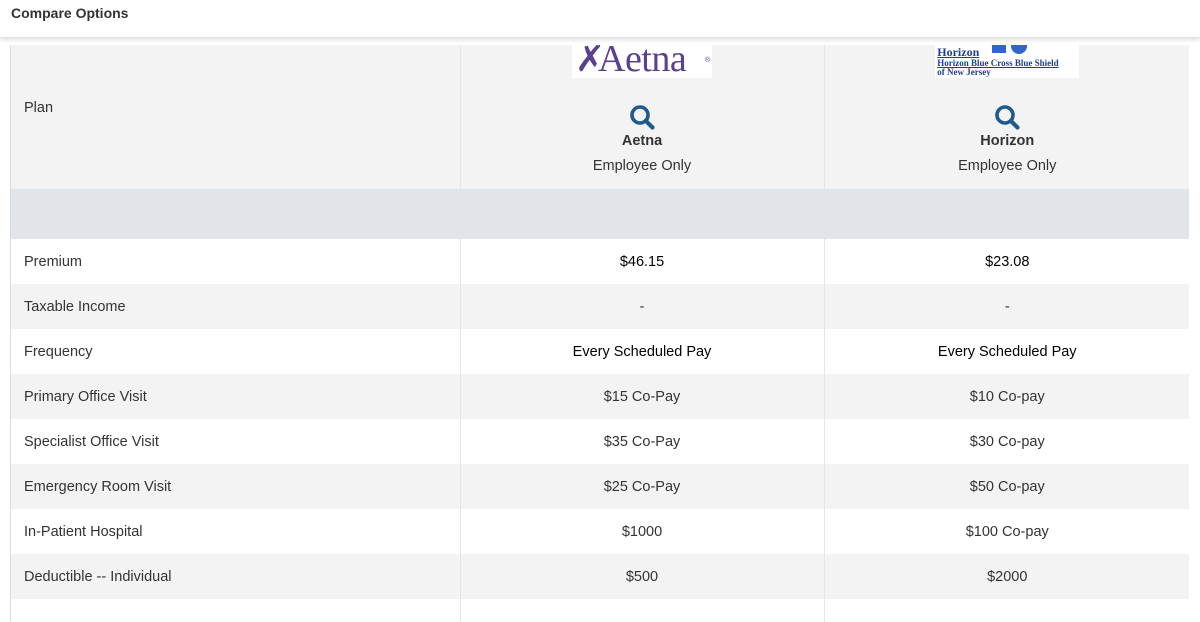  What do you see at coordinates (642, 576) in the screenshot?
I see `row-value: $500` at bounding box center [642, 576].